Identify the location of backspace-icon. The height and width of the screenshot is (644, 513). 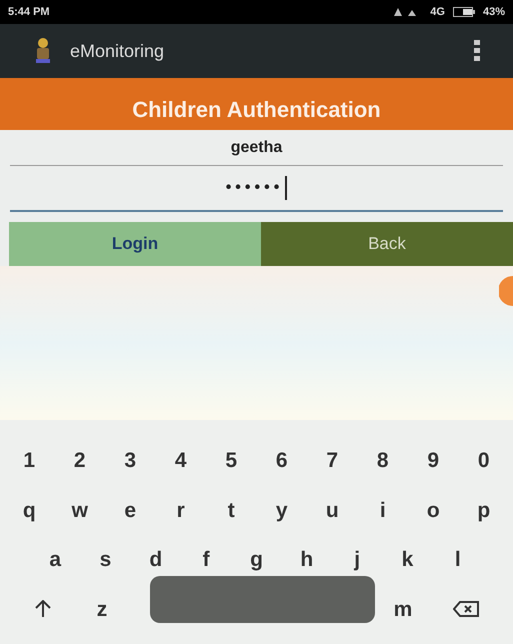
(466, 609).